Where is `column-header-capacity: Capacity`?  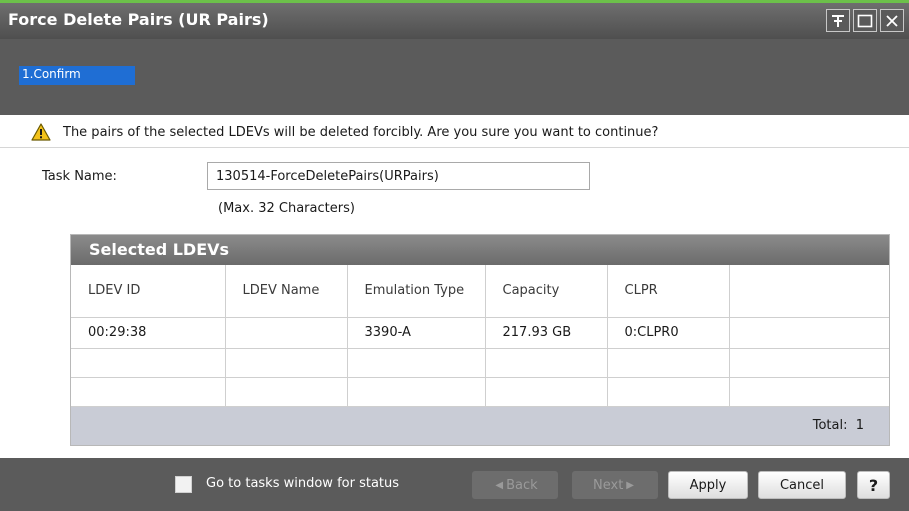 column-header-capacity: Capacity is located at coordinates (546, 291).